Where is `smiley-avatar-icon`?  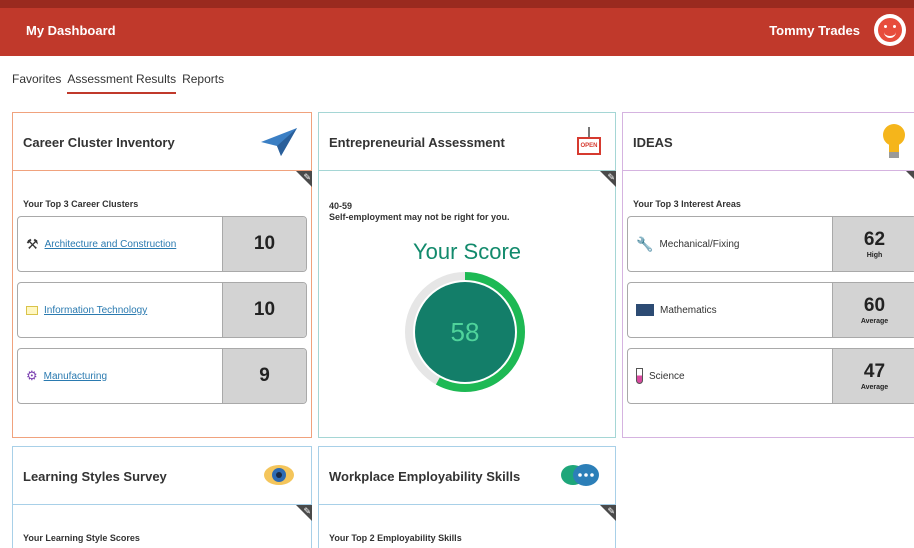
smiley-avatar-icon is located at coordinates (890, 30).